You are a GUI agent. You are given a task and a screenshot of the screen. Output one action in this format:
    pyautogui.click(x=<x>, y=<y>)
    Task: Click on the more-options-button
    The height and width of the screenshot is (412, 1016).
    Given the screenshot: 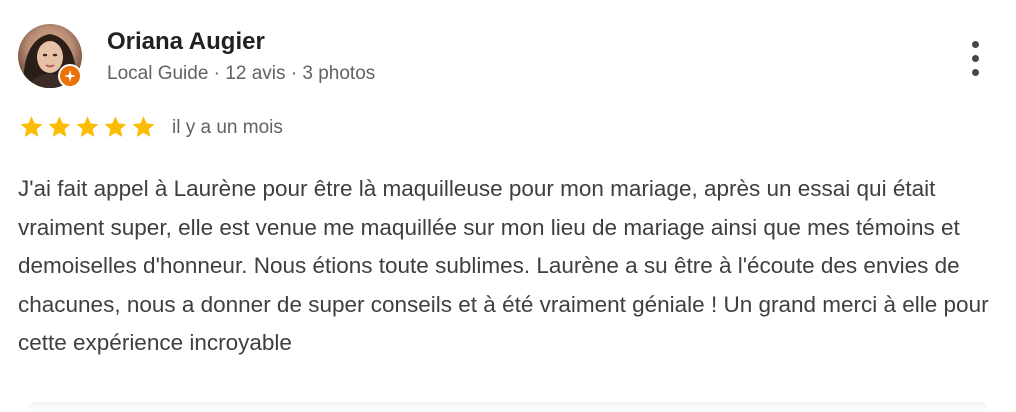 What is the action you would take?
    pyautogui.click(x=977, y=58)
    